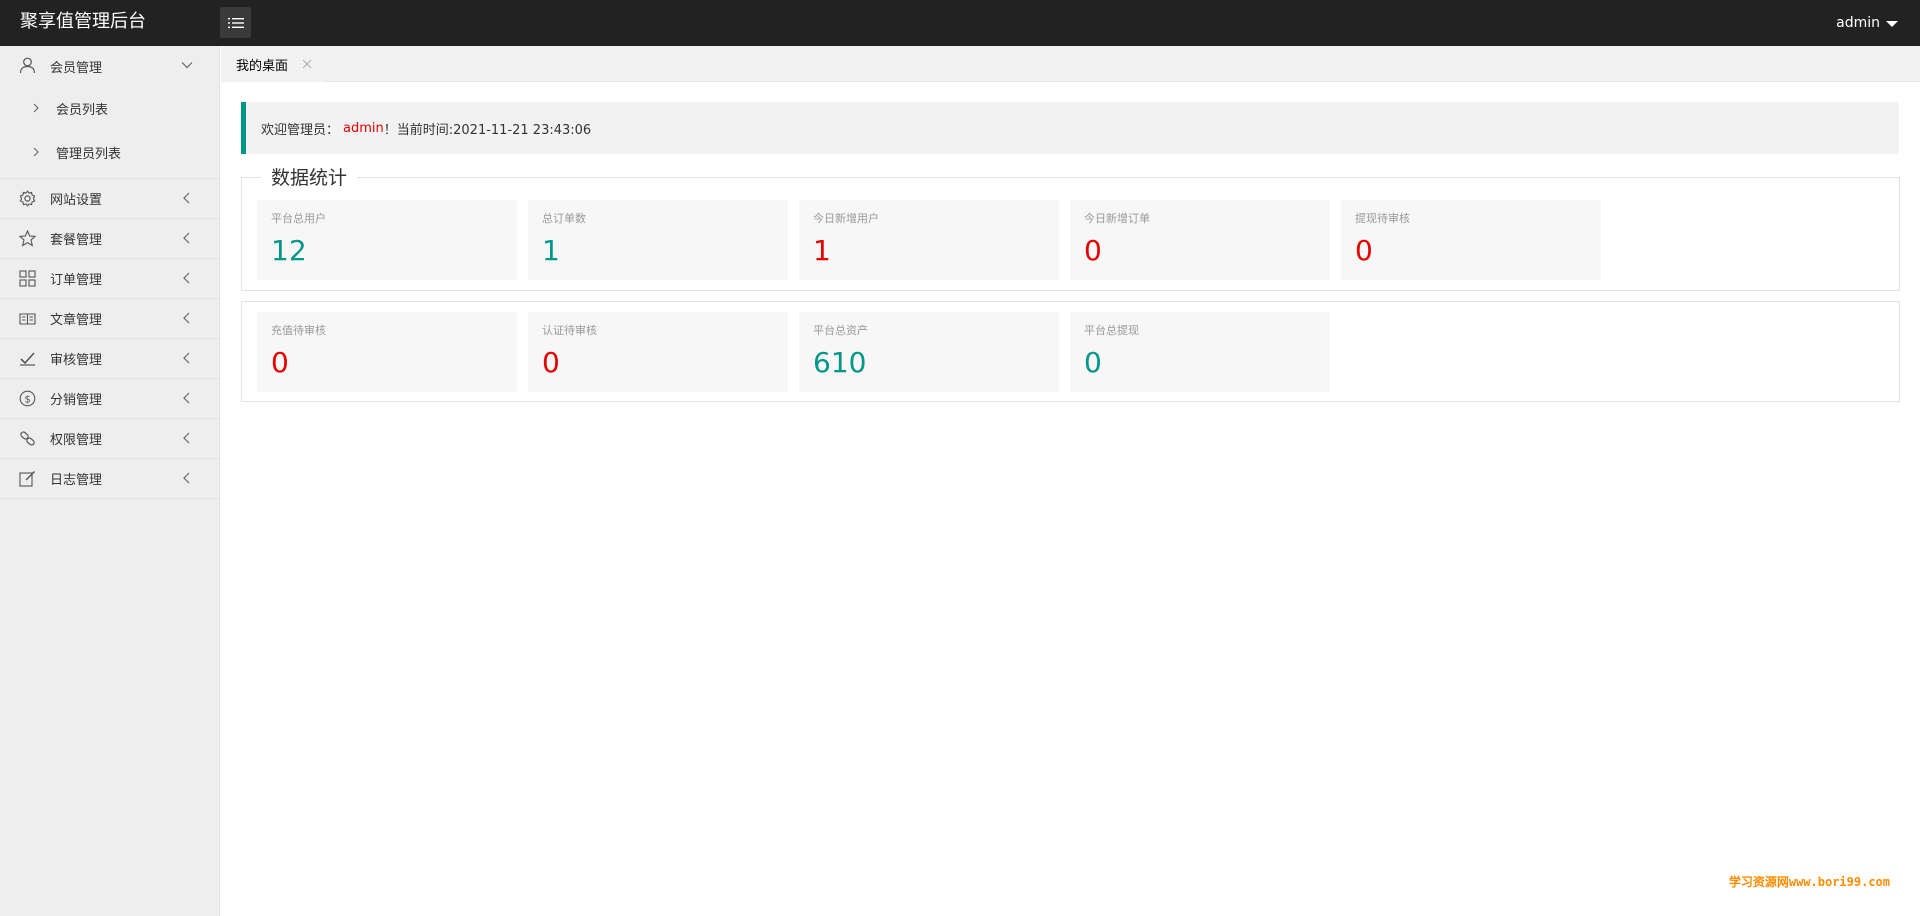  Describe the element at coordinates (76, 240) in the screenshot. I see `sidebar-item-label: 套餐管理` at that location.